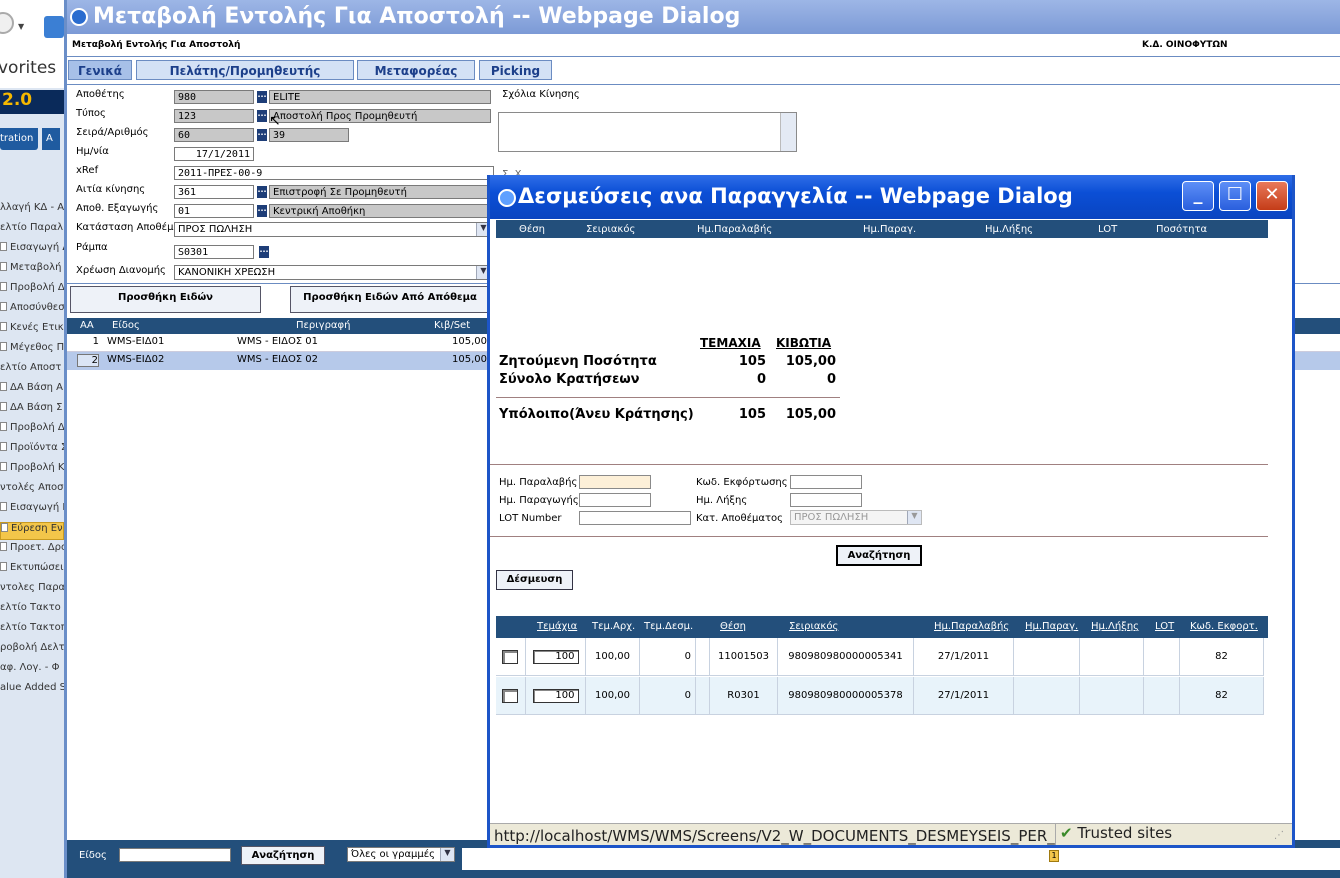  Describe the element at coordinates (51, 139) in the screenshot. I see `nav-button-a: A` at that location.